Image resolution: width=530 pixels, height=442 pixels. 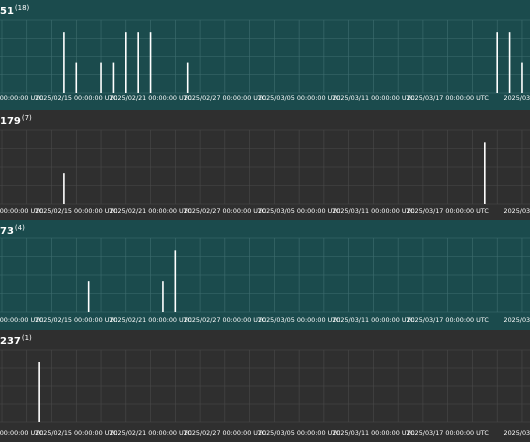 What do you see at coordinates (22, 8) in the screenshot?
I see `event-count-badge: (18)` at bounding box center [22, 8].